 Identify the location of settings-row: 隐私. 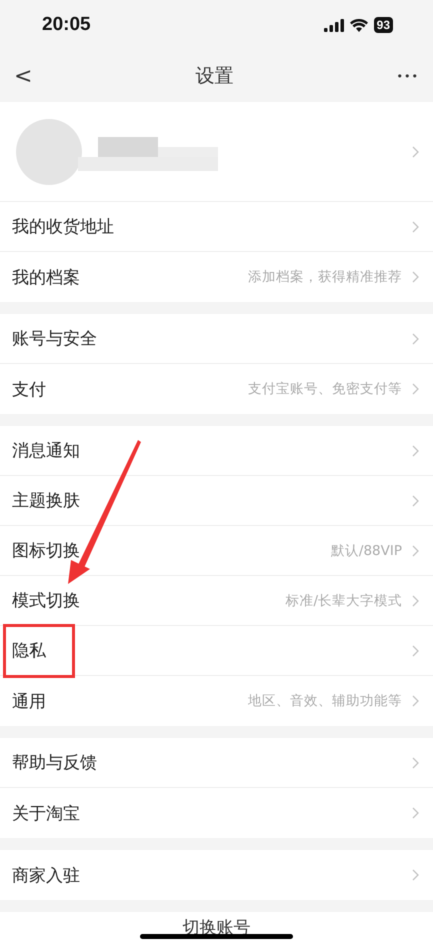
(216, 651).